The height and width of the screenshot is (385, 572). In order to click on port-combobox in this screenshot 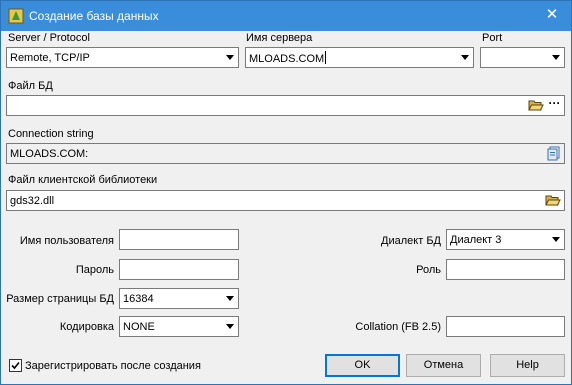, I will do `click(522, 57)`.